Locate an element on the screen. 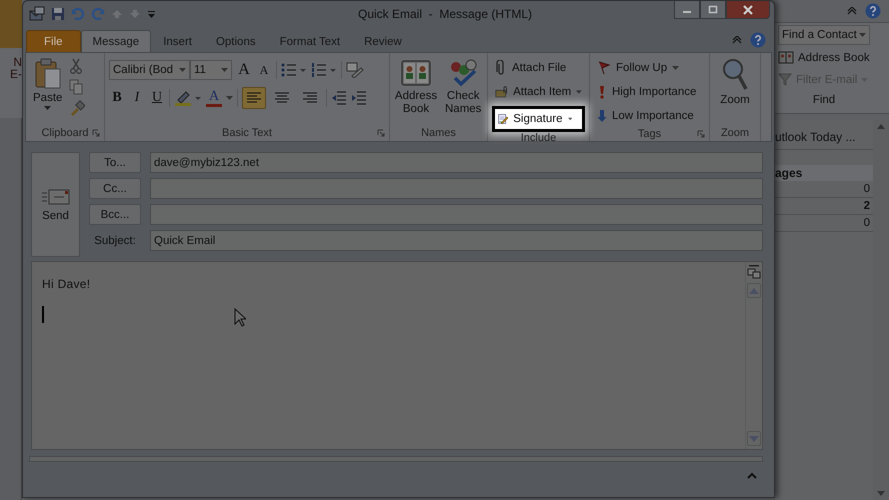 The width and height of the screenshot is (889, 500). grow-font-button: A is located at coordinates (244, 70).